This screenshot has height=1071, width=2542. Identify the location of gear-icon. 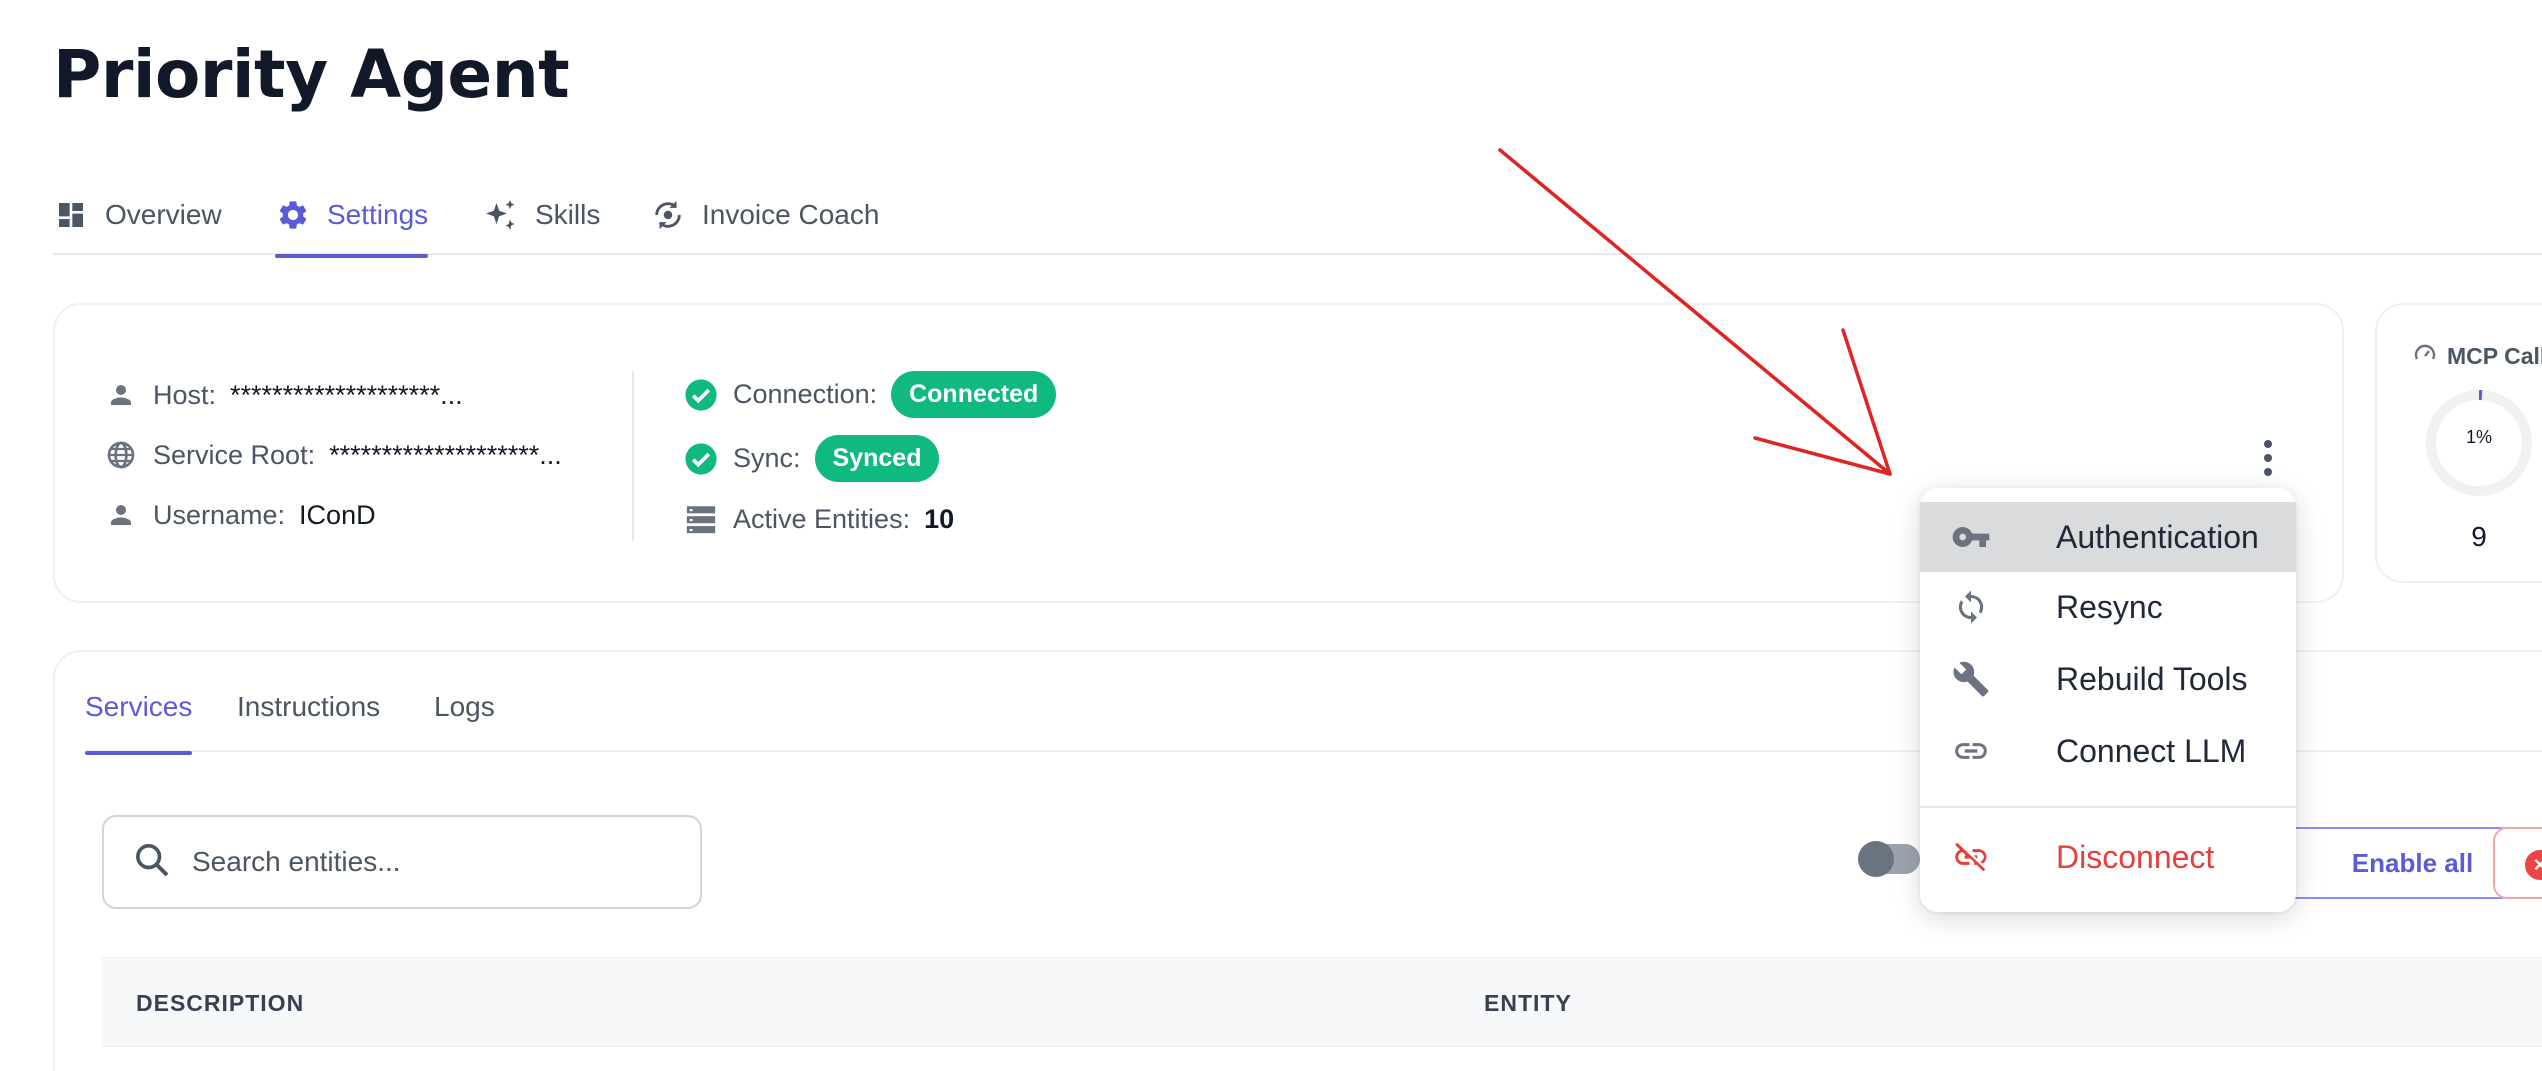
(293, 215).